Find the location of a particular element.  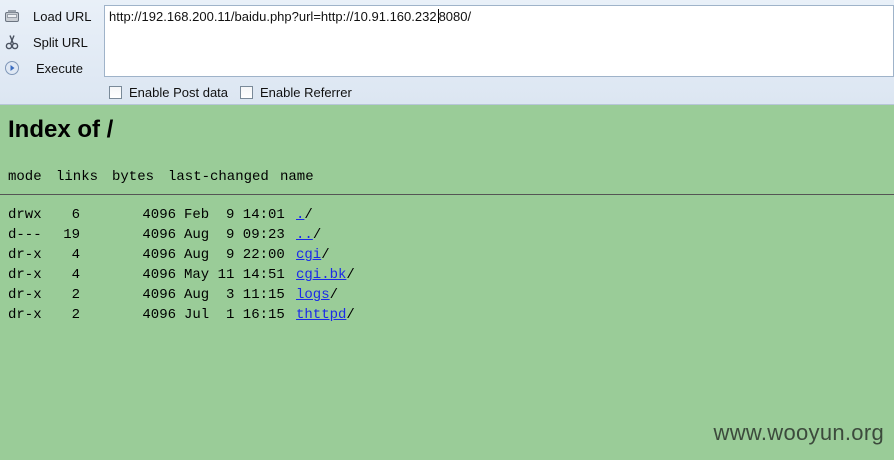

enable-referrer-label: Enable Referrer is located at coordinates (306, 92).